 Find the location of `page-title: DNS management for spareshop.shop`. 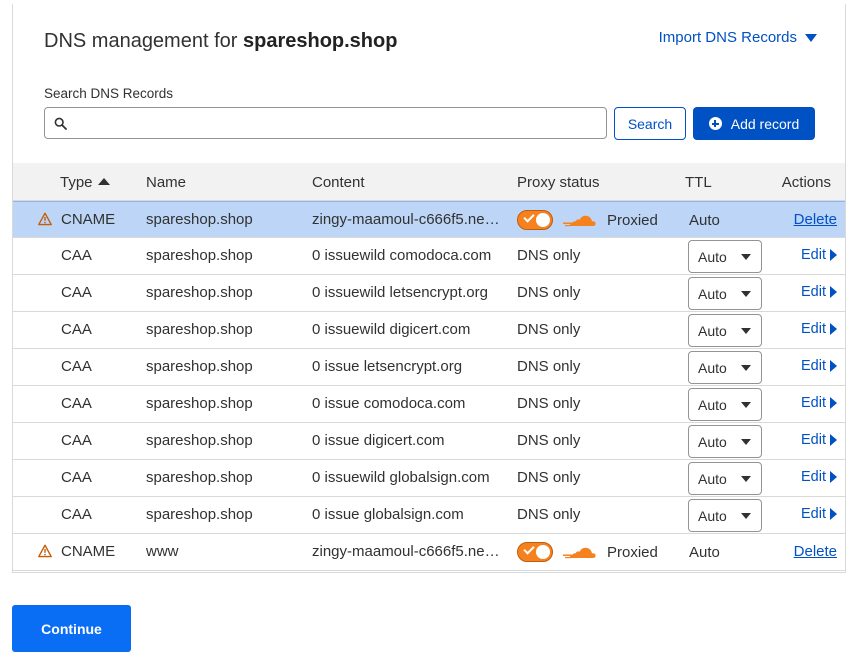

page-title: DNS management for spareshop.shop is located at coordinates (220, 41).